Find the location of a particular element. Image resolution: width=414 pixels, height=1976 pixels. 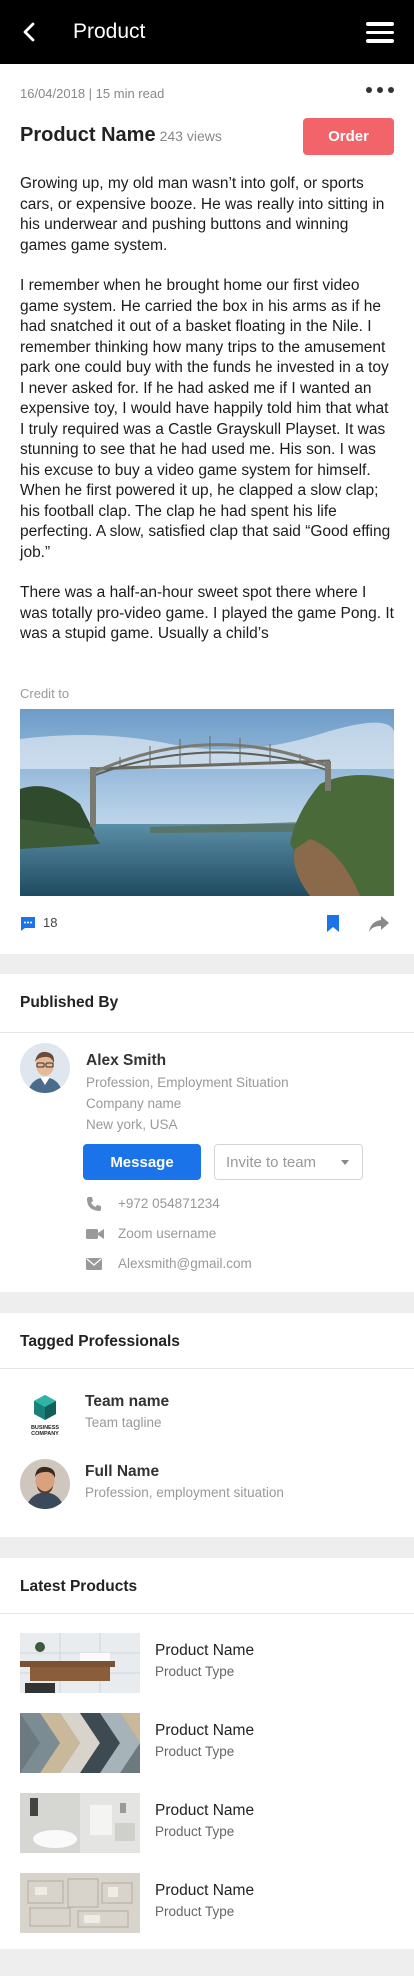

section-title: Tagged Professionals is located at coordinates (100, 1341).